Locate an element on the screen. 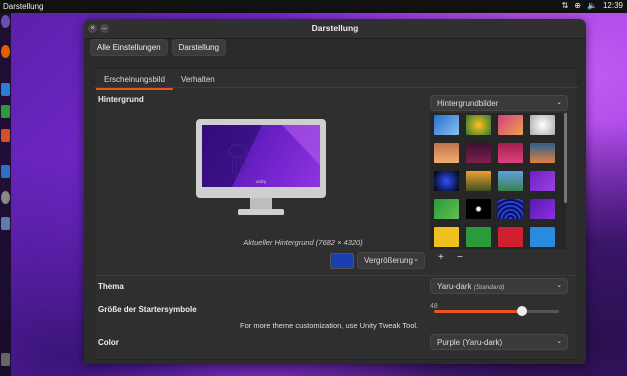 The height and width of the screenshot is (376, 627). breadcrumb: Alle Einstellungen Darstellung is located at coordinates (158, 47).